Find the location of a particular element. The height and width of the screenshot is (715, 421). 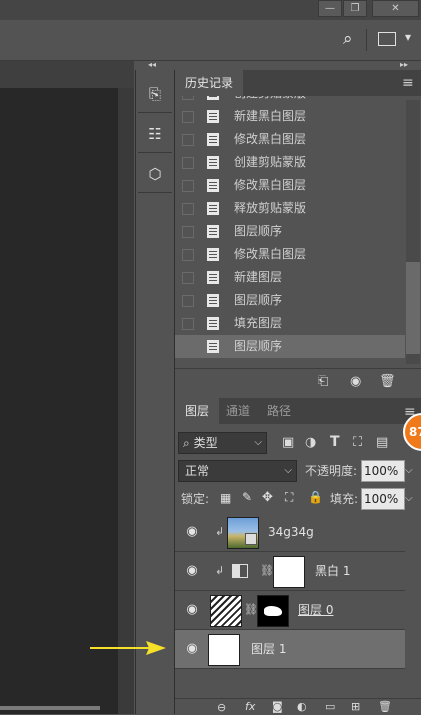

history-state-row: 新建图层 is located at coordinates (290, 277).